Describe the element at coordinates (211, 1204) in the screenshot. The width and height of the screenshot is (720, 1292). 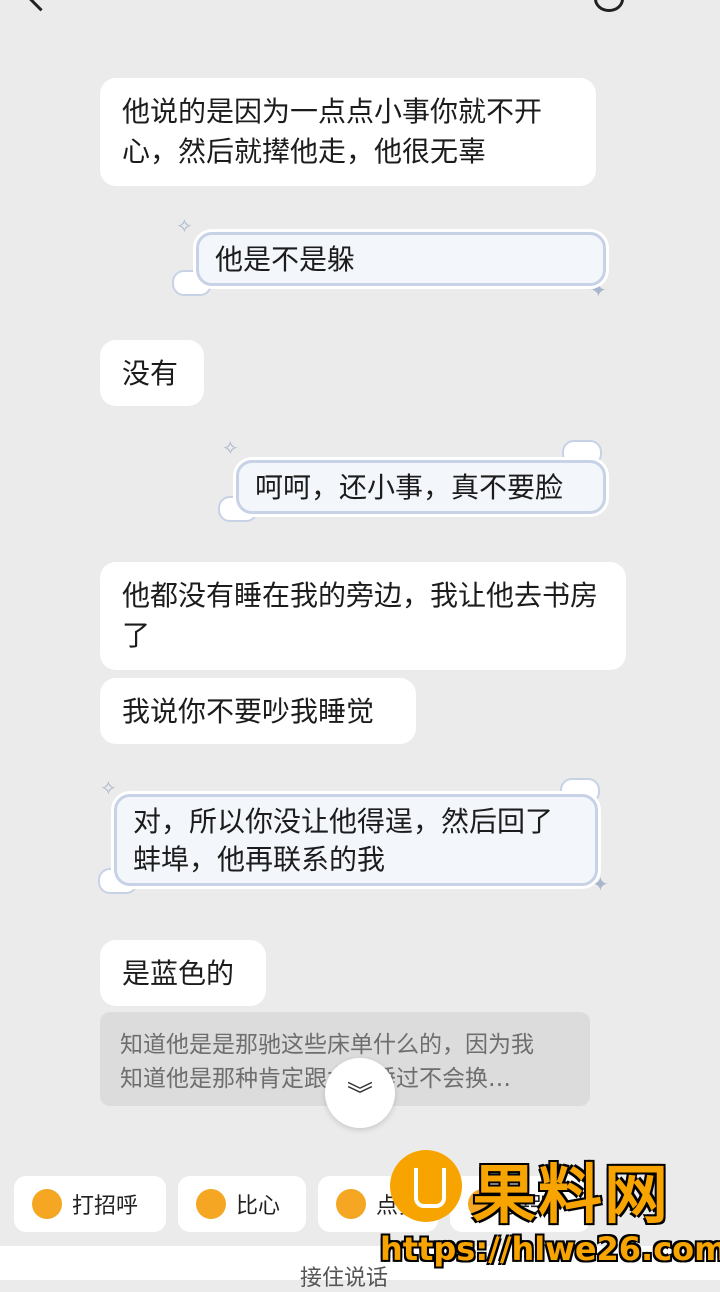
I see `heart-hands-emoji-icon` at that location.